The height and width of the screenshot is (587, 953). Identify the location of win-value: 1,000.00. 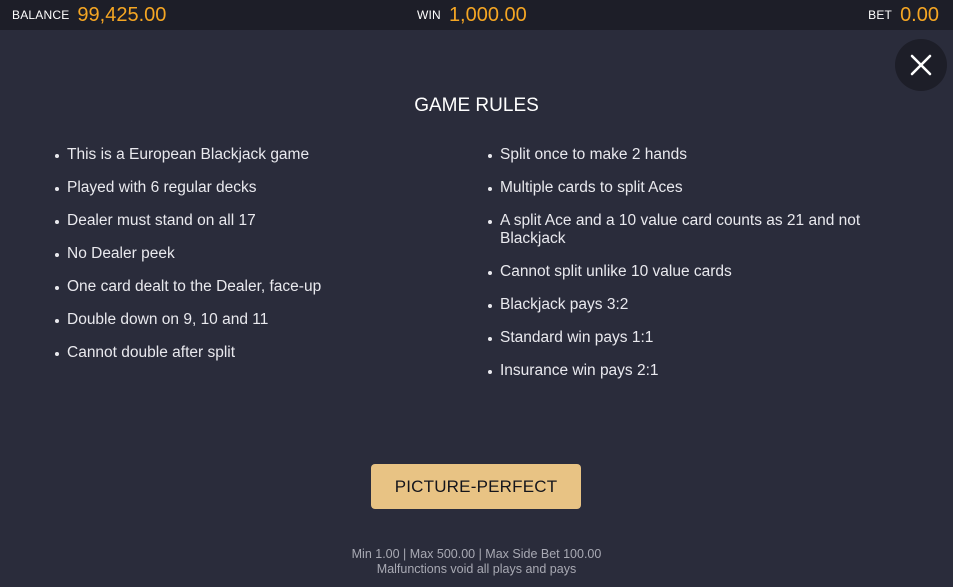
(487, 14).